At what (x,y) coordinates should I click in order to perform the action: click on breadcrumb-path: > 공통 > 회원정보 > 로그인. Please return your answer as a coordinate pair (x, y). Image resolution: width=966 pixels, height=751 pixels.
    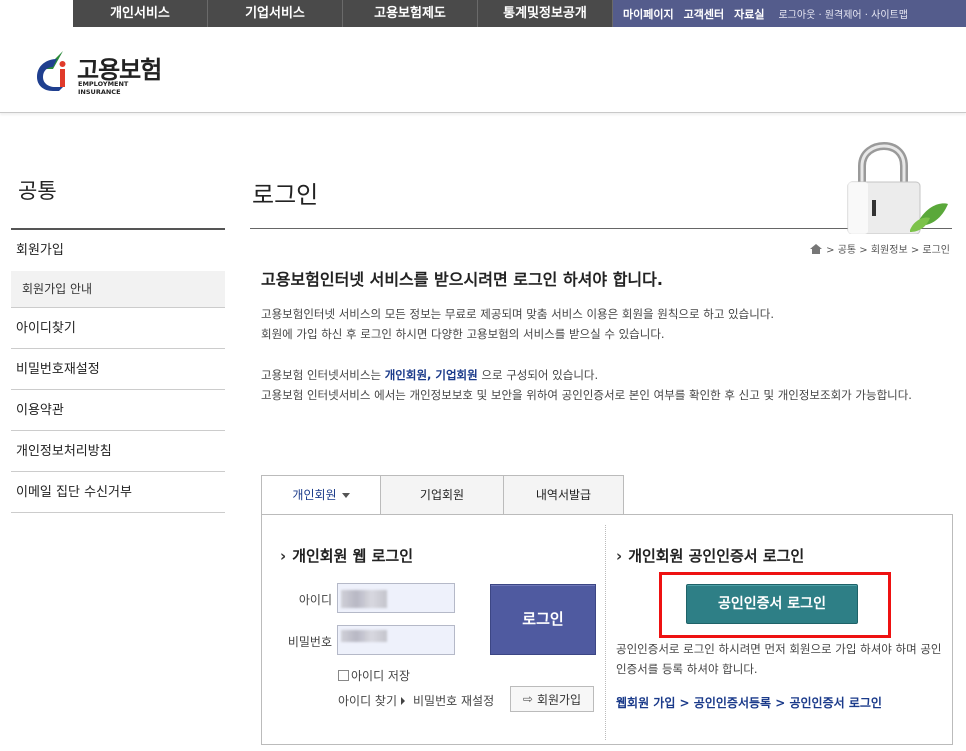
    Looking at the image, I should click on (888, 248).